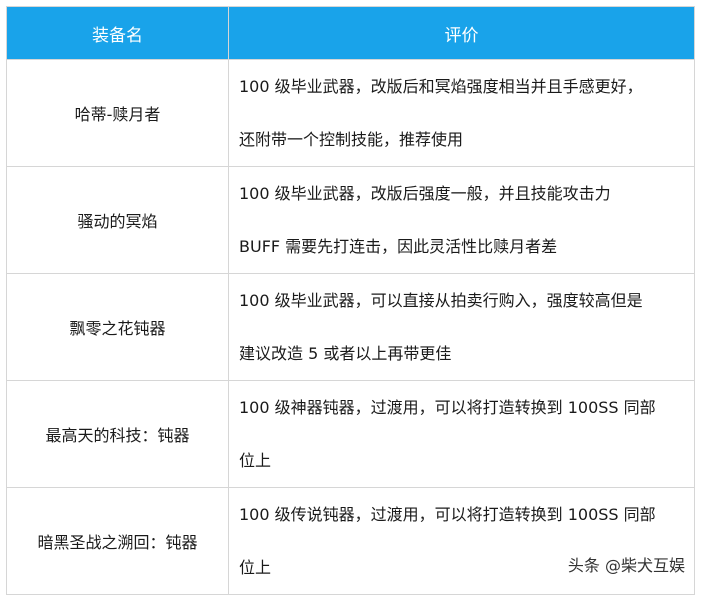  Describe the element at coordinates (461, 434) in the screenshot. I see `evaluation-cell: 100 级神器钝器，过渡用，可以将打造转换到 100SS 同部 位上` at that location.